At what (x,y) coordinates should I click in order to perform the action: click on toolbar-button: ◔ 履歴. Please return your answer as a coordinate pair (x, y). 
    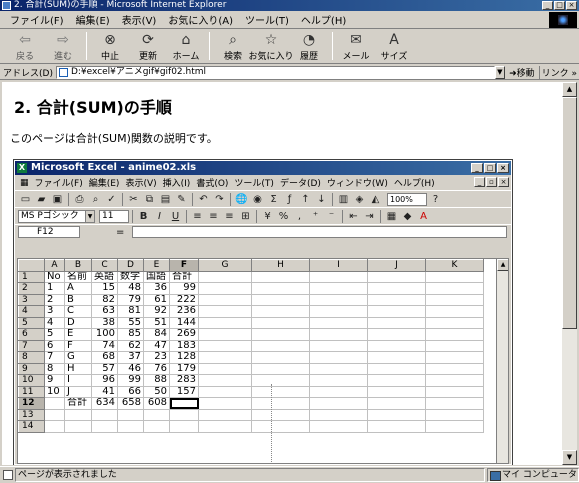
    Looking at the image, I should click on (309, 46).